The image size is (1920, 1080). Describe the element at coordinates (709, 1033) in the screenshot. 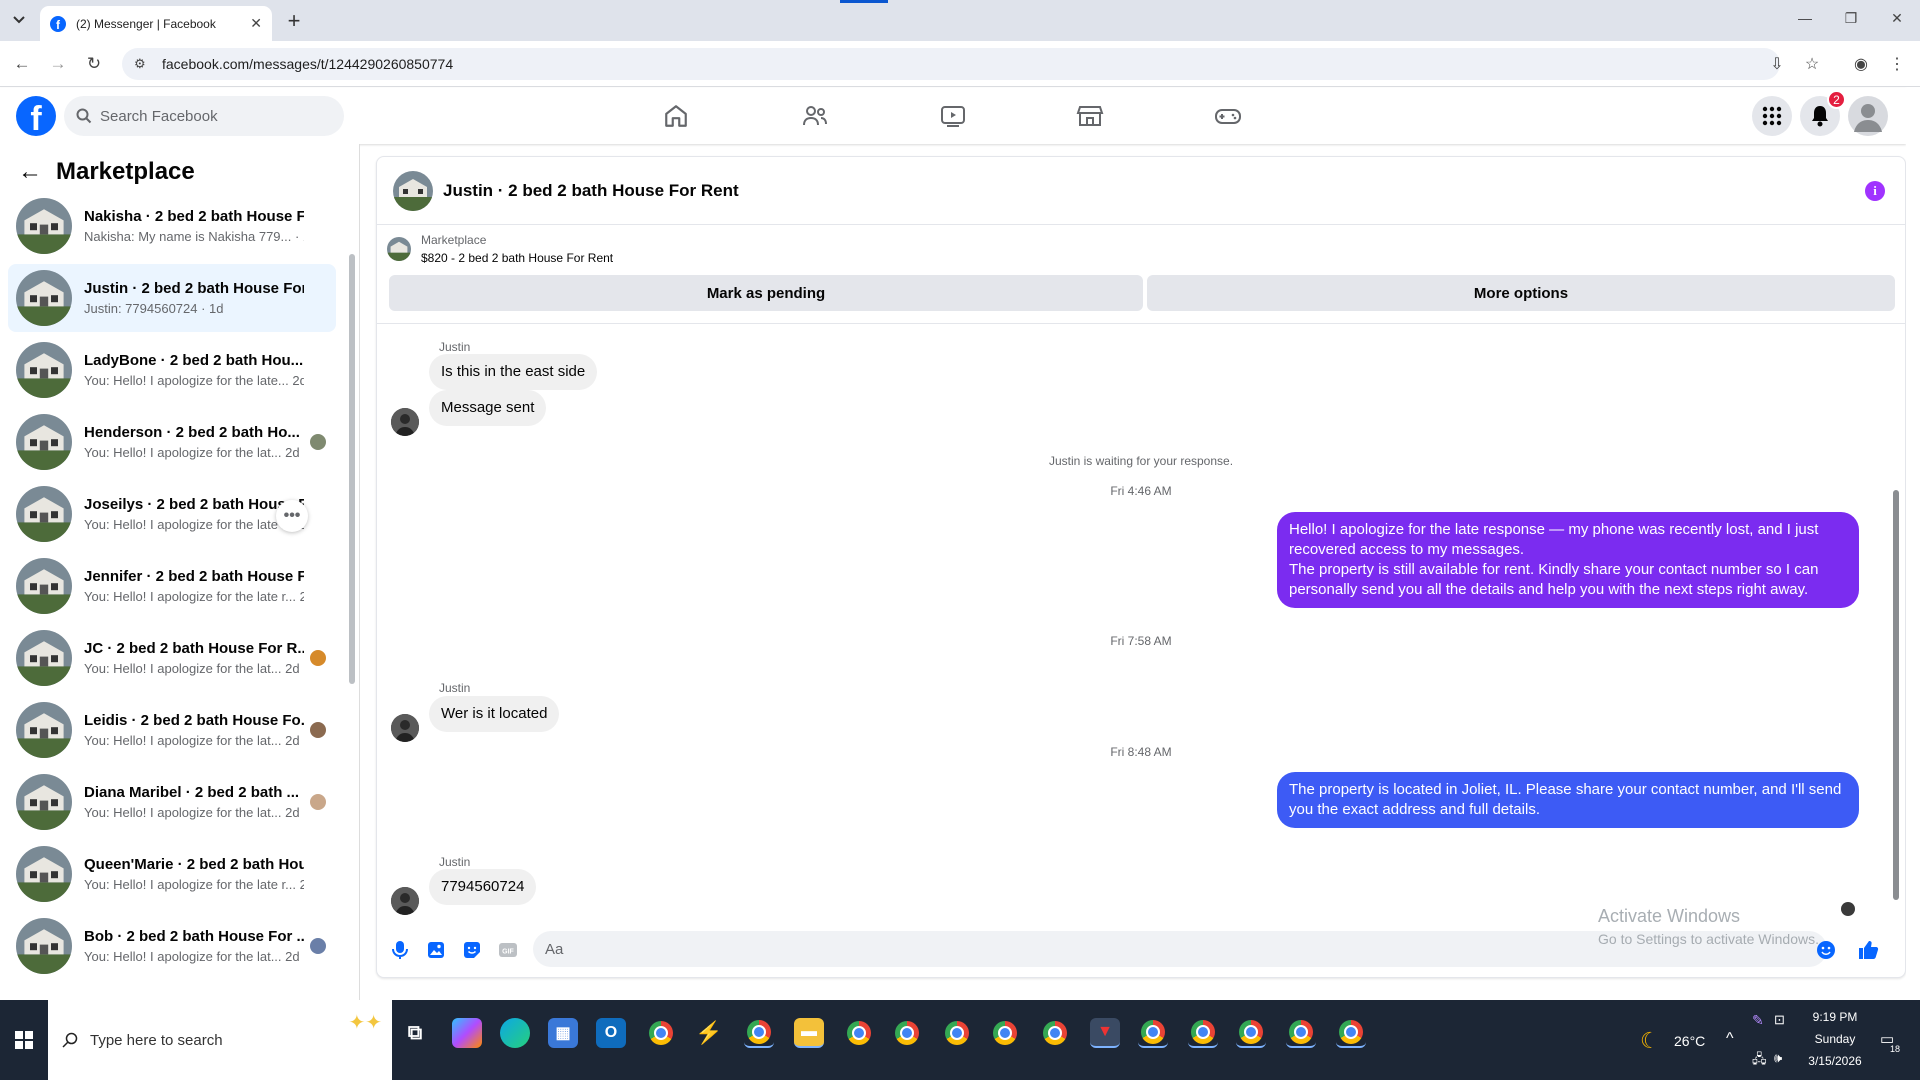

I see `power-automate-icon: ⚡` at that location.